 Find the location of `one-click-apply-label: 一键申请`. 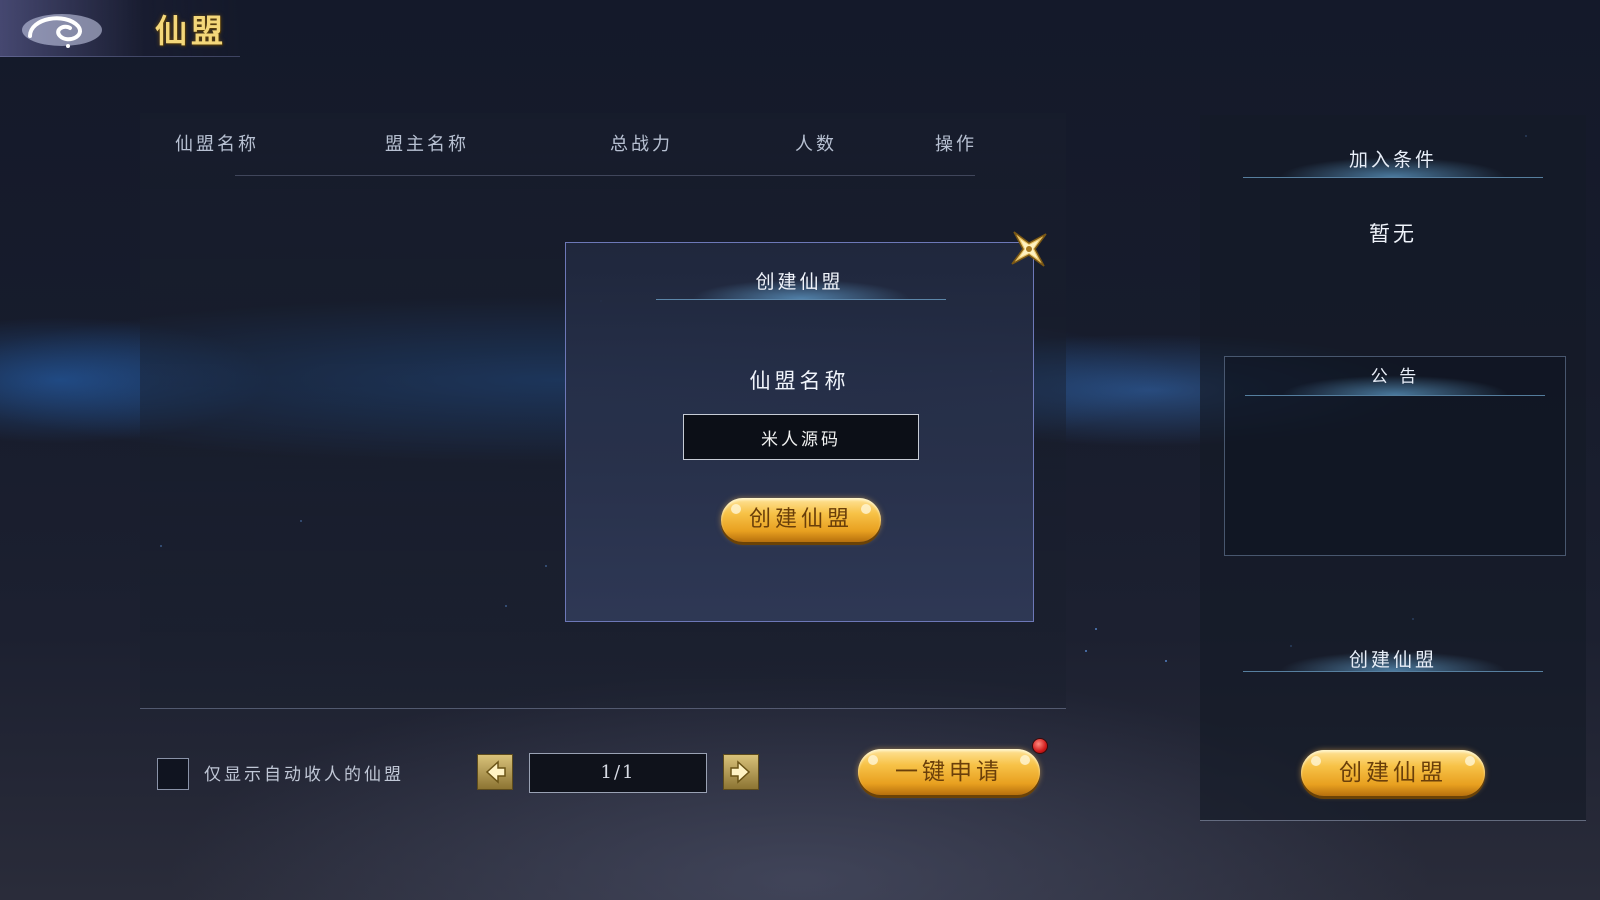

one-click-apply-label: 一键申请 is located at coordinates (949, 772).